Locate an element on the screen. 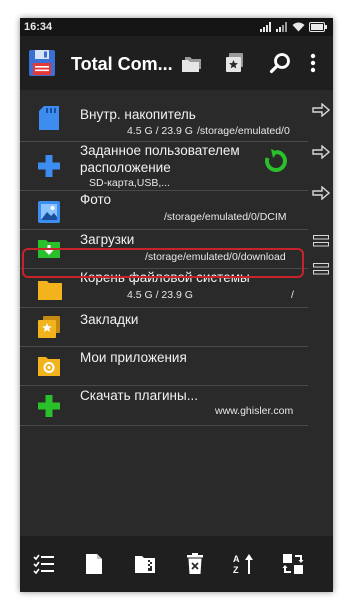 This screenshot has width=353, height=600. svg-text: Z is located at coordinates (236, 570).